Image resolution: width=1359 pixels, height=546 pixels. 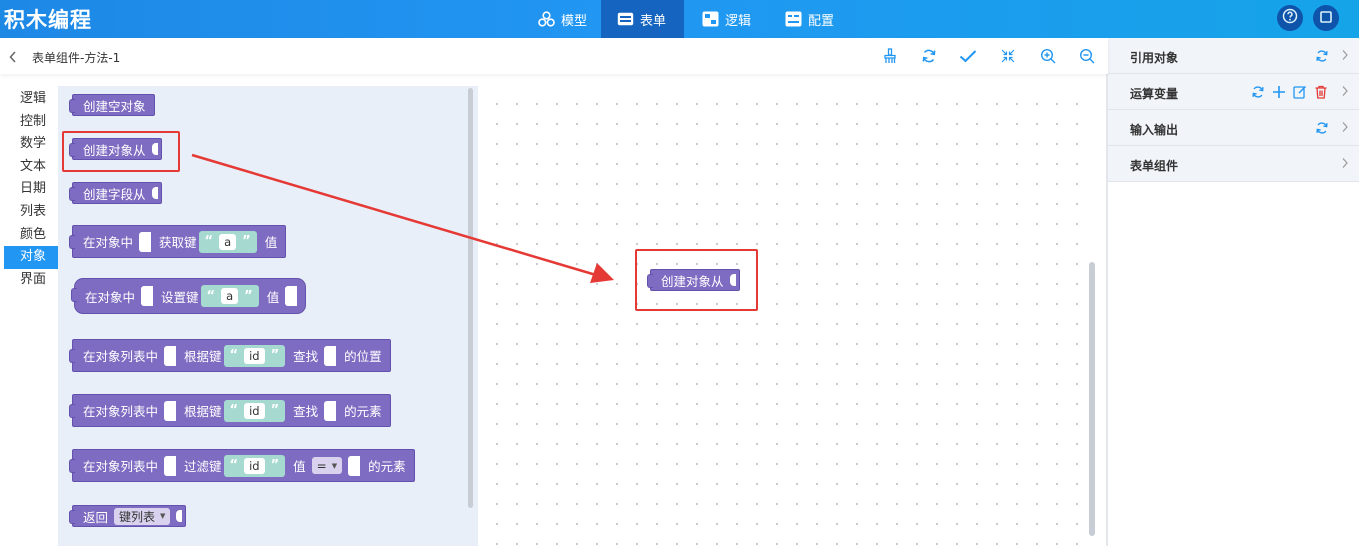 What do you see at coordinates (1279, 92) in the screenshot?
I see `add-icon` at bounding box center [1279, 92].